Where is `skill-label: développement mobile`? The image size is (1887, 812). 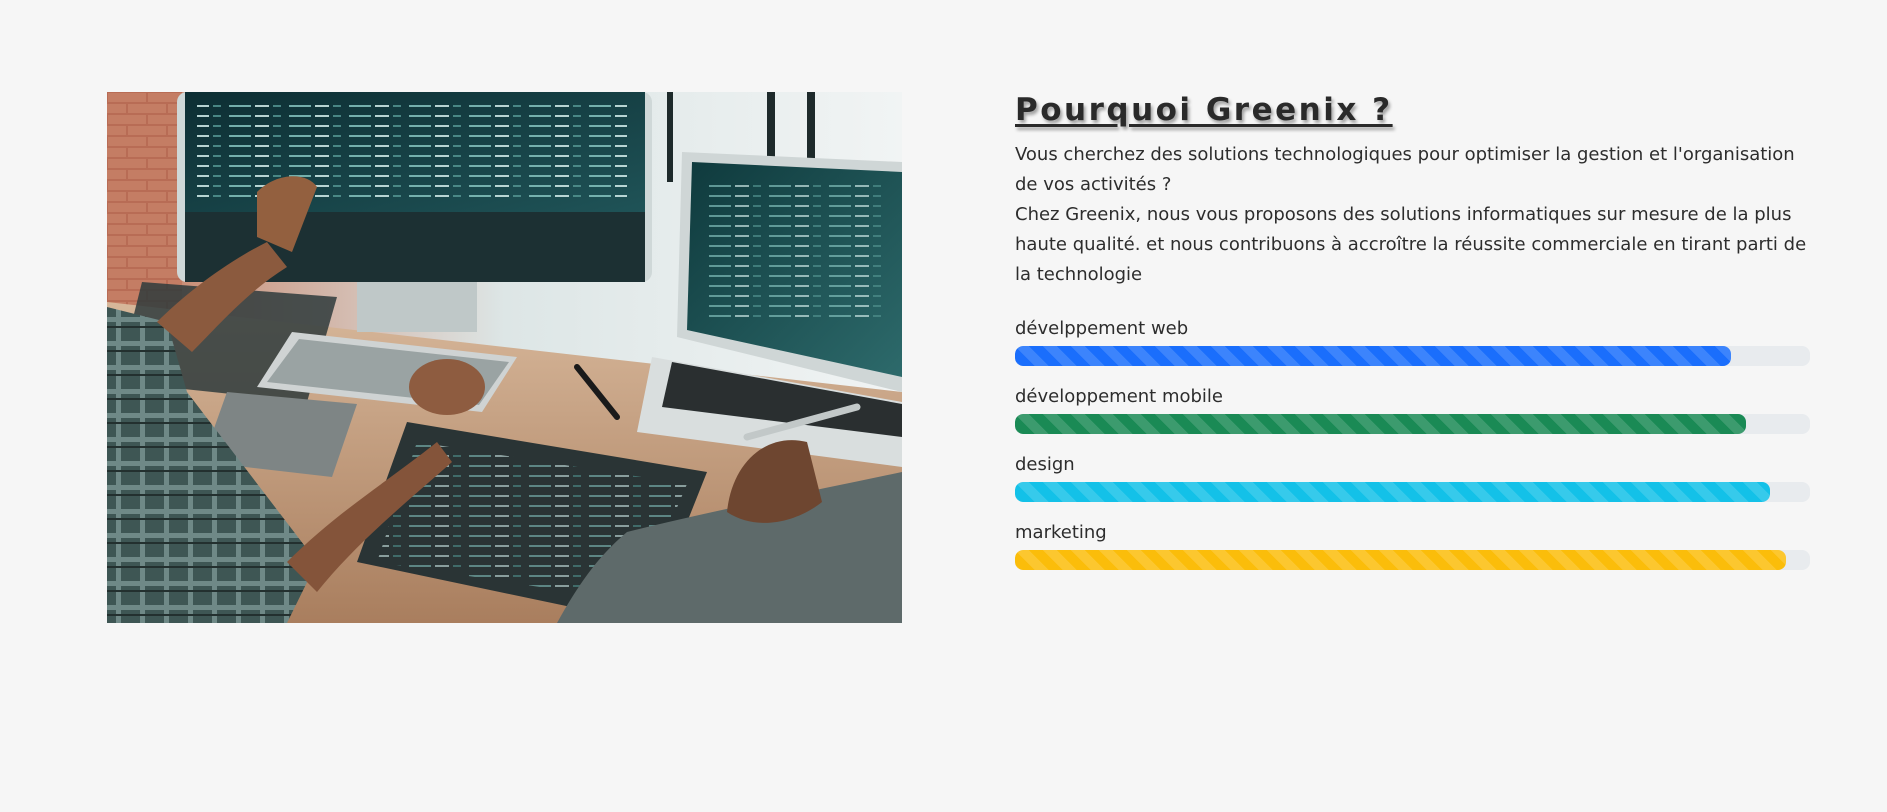
skill-label: développement mobile is located at coordinates (1119, 396).